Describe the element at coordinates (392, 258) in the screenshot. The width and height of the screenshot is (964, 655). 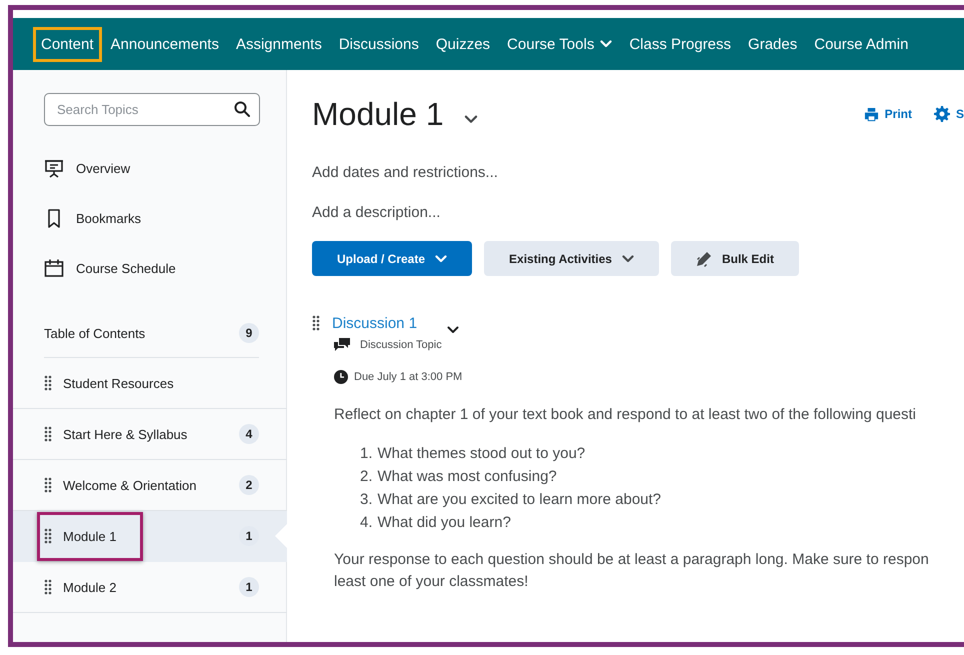
I see `menu-button: Upload / Create` at that location.